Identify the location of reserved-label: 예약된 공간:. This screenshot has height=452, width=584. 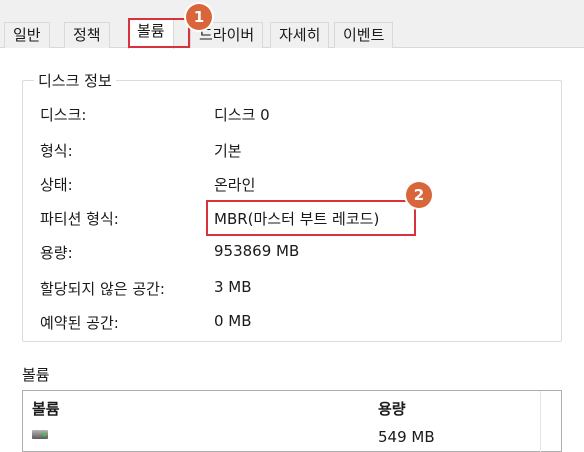
(79, 323).